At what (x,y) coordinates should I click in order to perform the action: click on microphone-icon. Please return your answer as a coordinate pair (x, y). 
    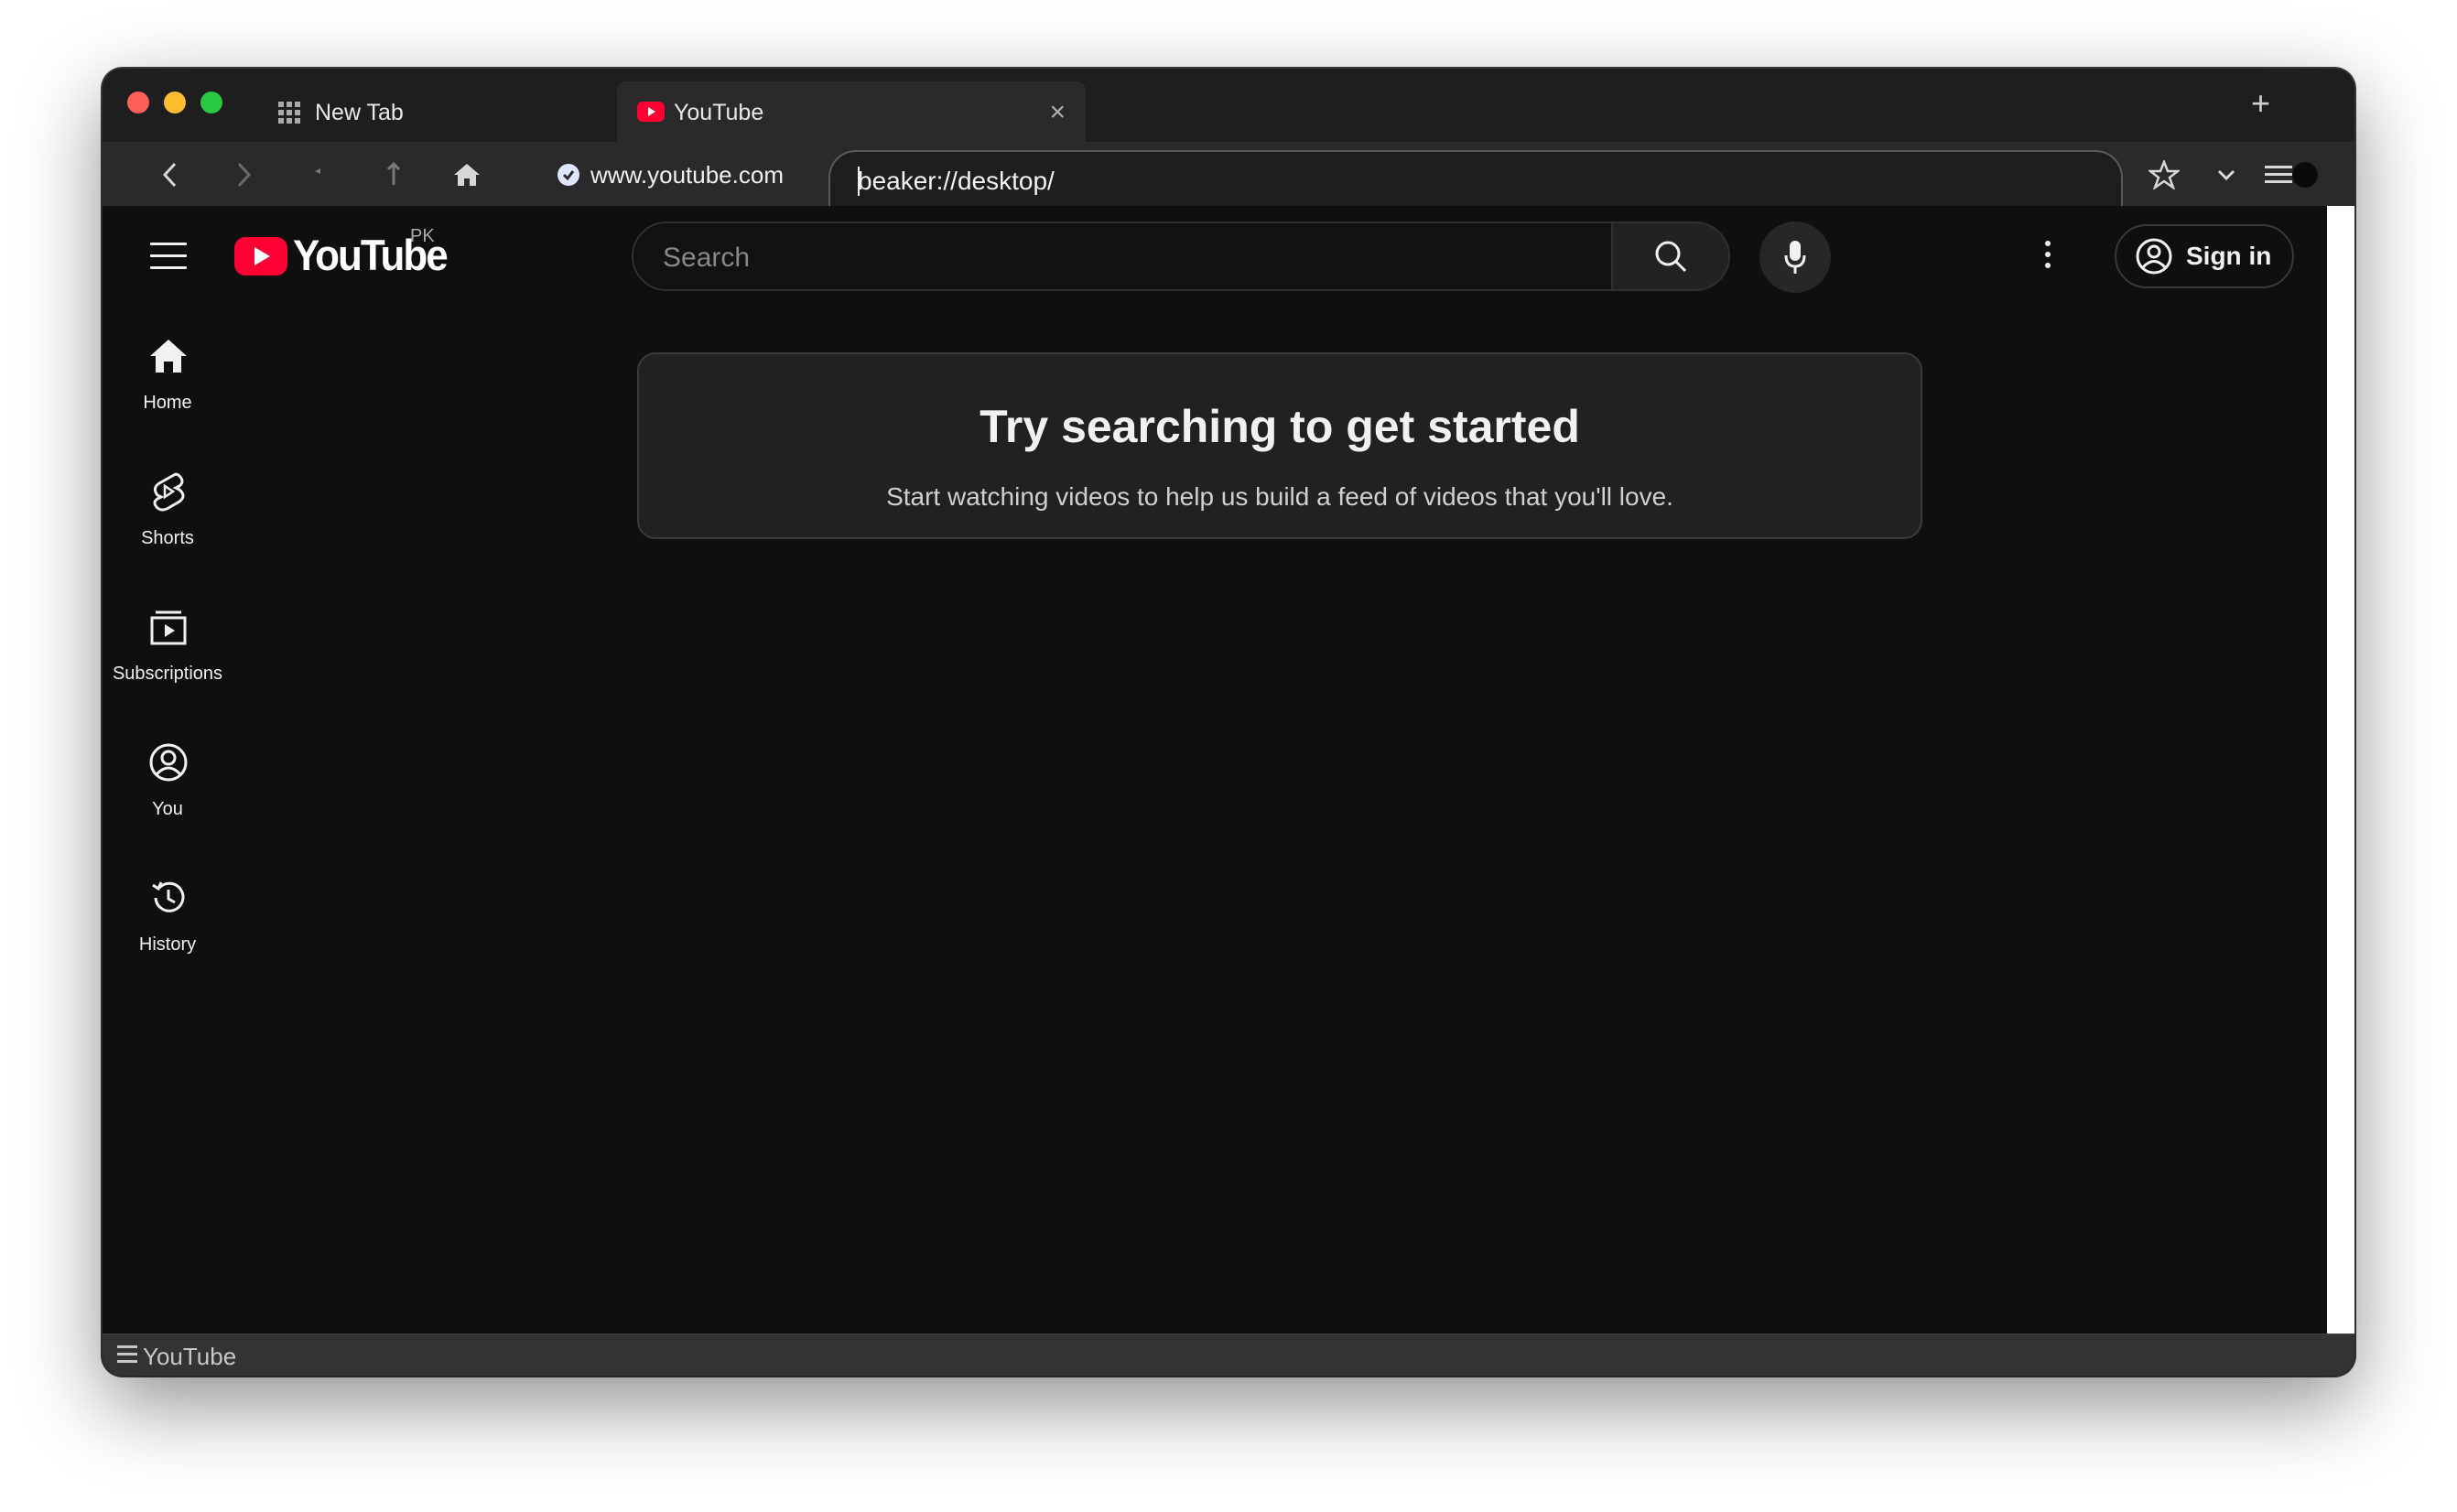
    Looking at the image, I should click on (1795, 257).